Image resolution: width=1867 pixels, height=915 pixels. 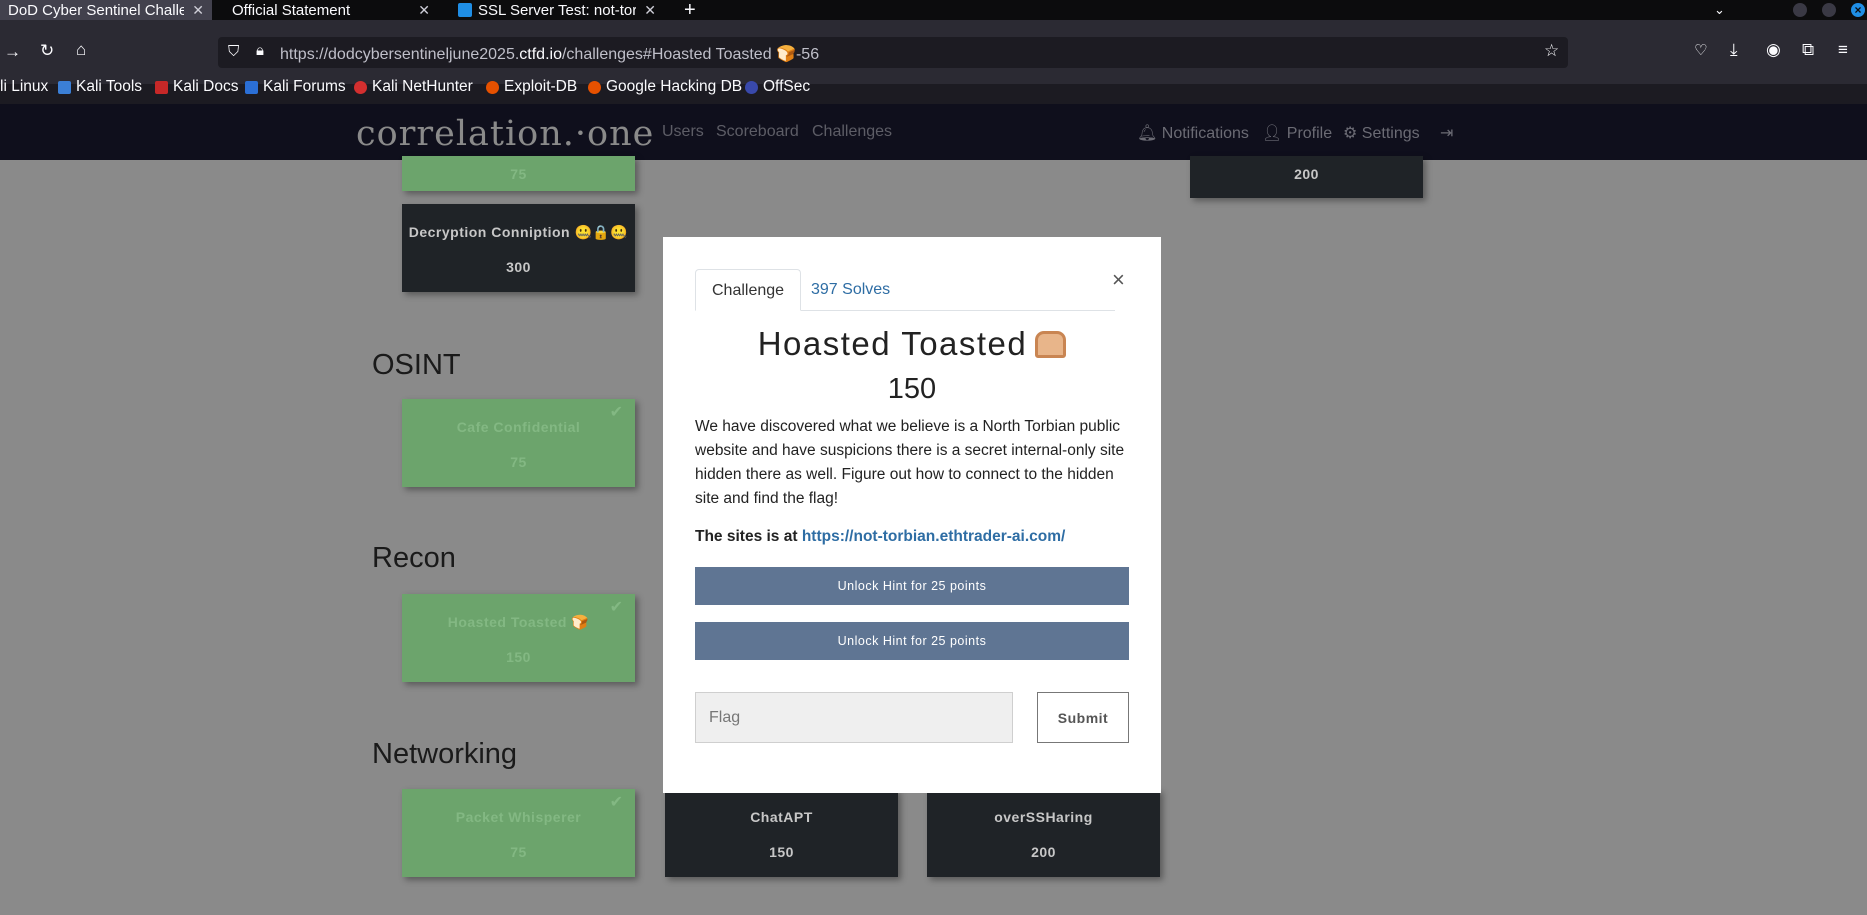 What do you see at coordinates (690, 10) in the screenshot?
I see `new-tab-button: +` at bounding box center [690, 10].